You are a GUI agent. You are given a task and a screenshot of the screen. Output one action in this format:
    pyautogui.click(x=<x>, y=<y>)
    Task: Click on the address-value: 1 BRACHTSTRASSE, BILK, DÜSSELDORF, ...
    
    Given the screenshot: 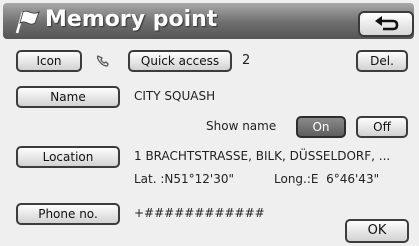 What is the action you would take?
    pyautogui.click(x=262, y=156)
    